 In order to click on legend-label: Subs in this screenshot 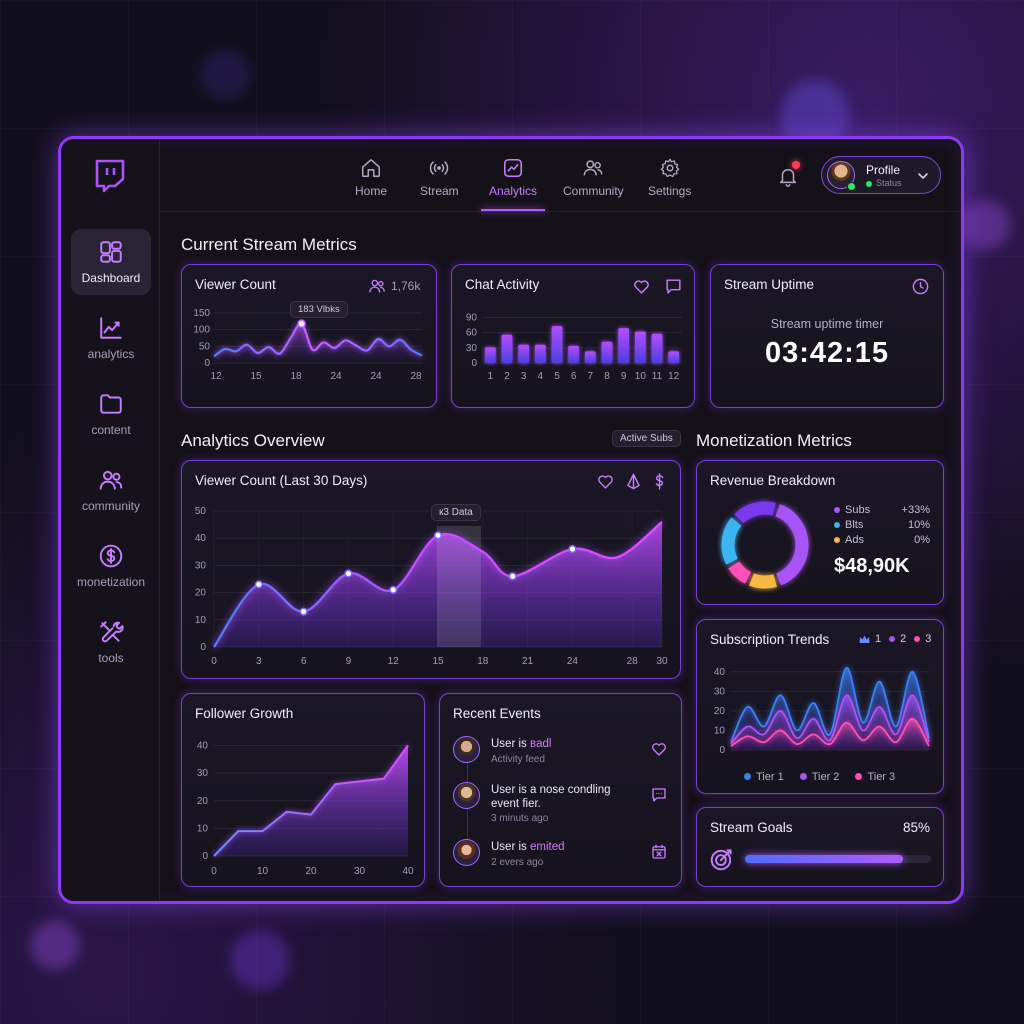, I will do `click(858, 510)`.